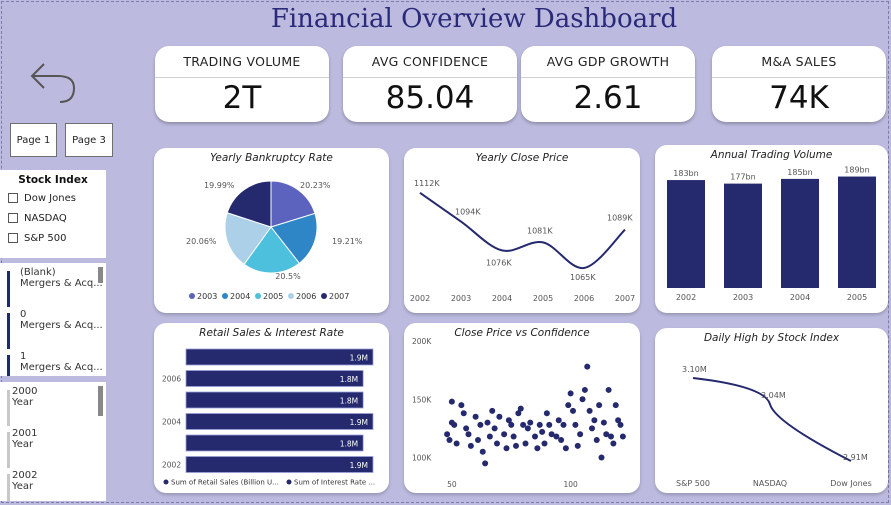 Image resolution: width=891 pixels, height=505 pixels. What do you see at coordinates (799, 84) in the screenshot?
I see `kpi-card-ma-sales: M&A SALES 74K` at bounding box center [799, 84].